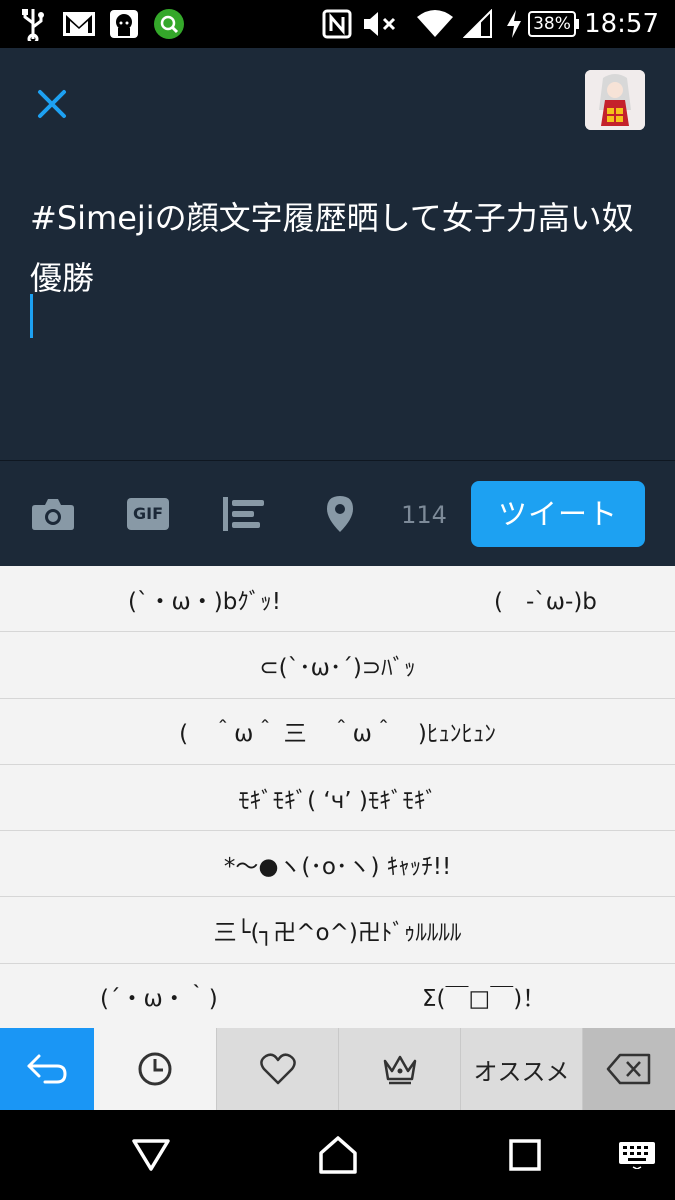  I want to click on kaomoji-item: (`・ω・)bｸﾞｯ!, so click(204, 599).